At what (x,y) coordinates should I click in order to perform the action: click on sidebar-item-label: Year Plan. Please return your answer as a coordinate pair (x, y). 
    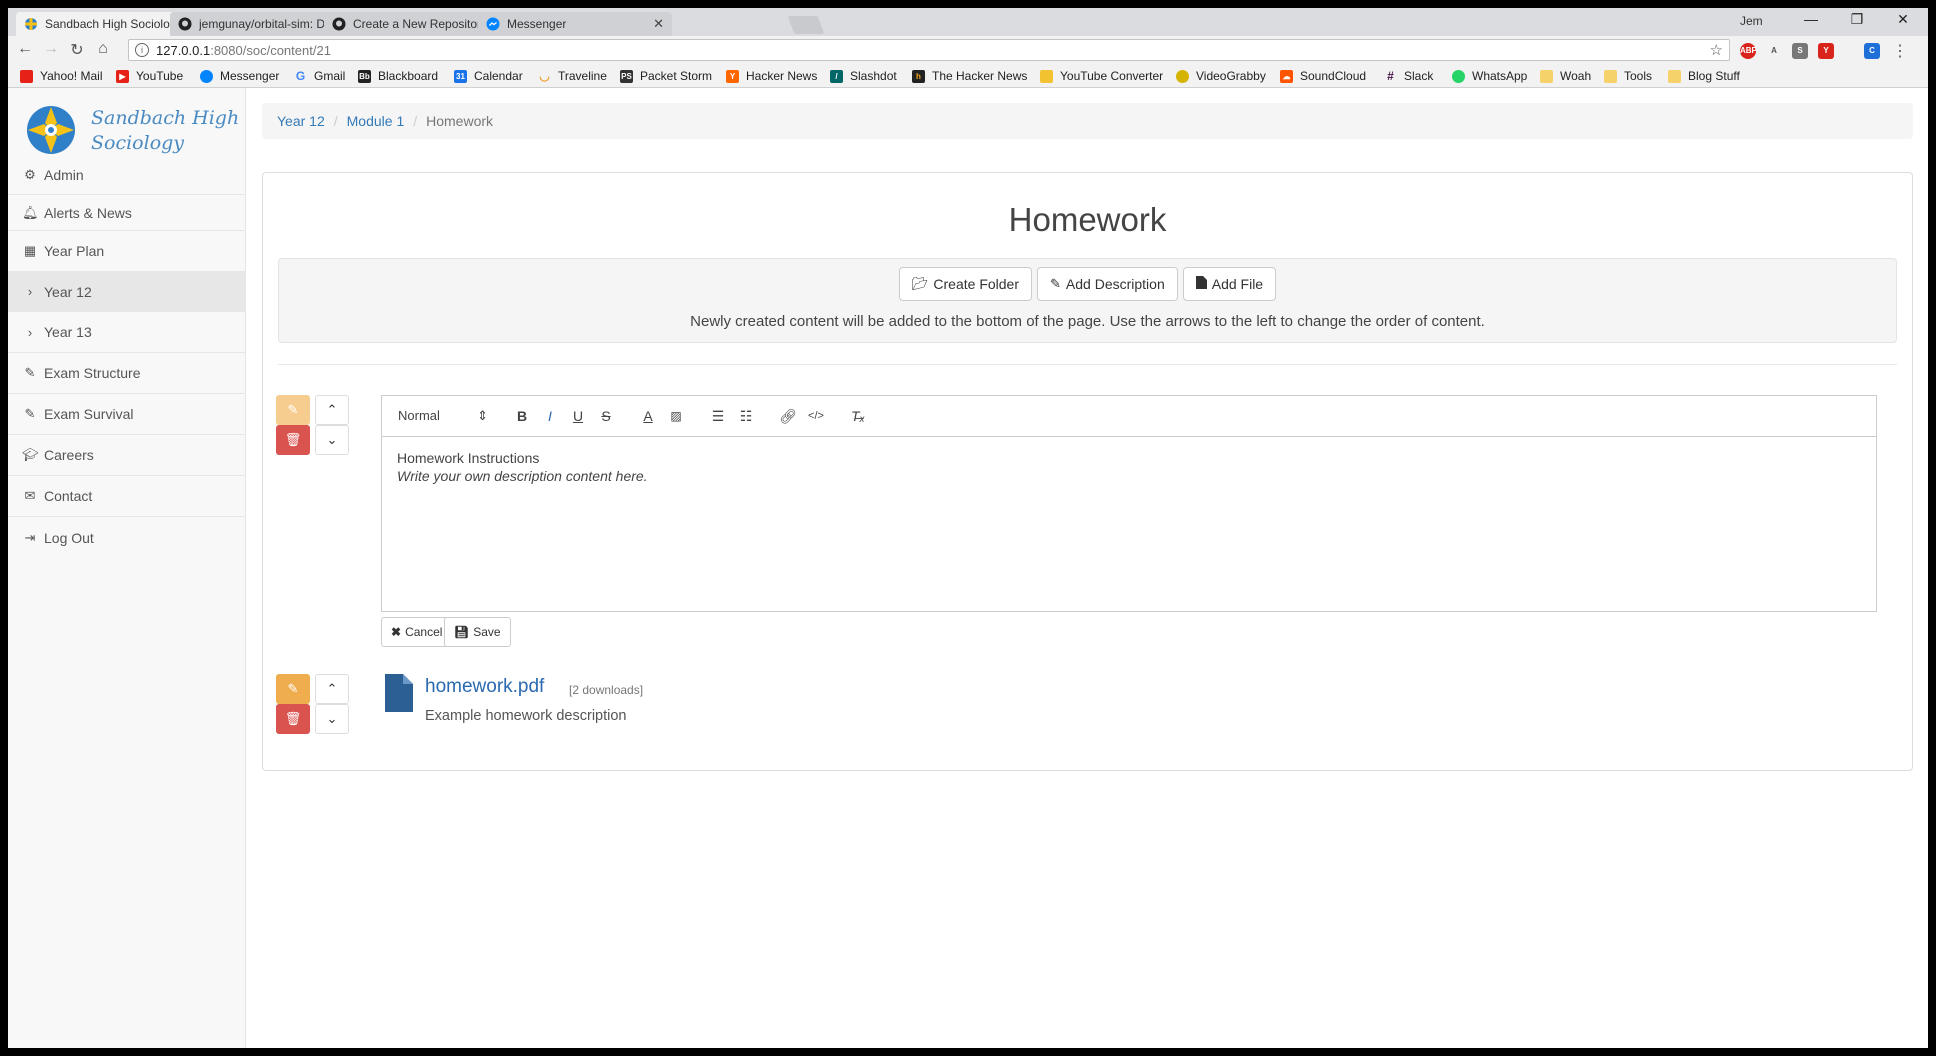
    Looking at the image, I should click on (74, 251).